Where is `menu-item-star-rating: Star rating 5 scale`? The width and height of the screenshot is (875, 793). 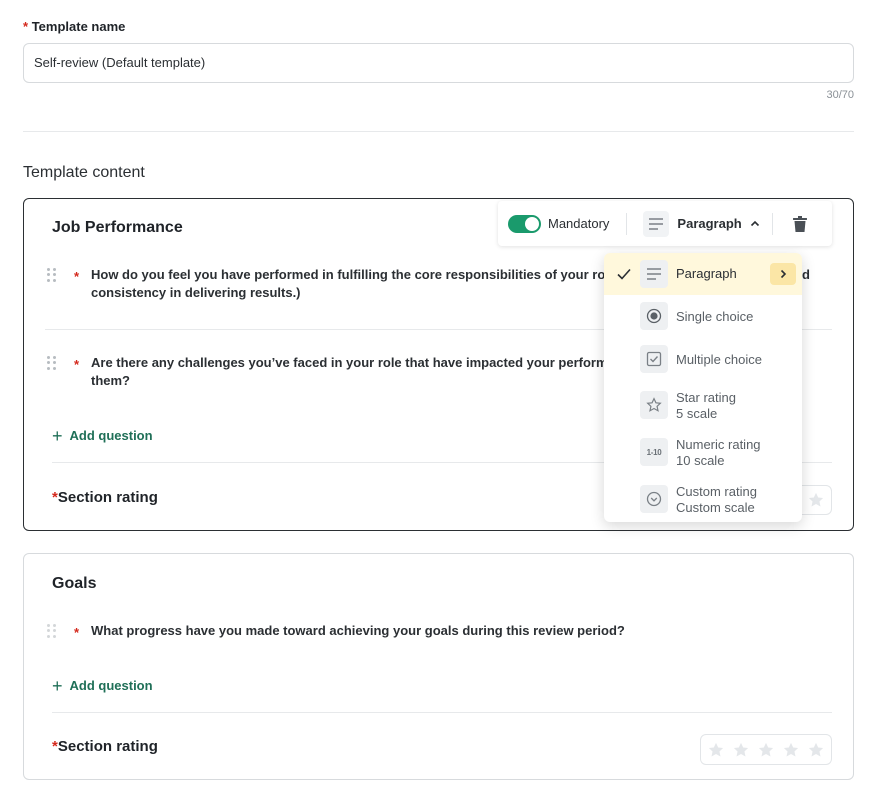 menu-item-star-rating: Star rating 5 scale is located at coordinates (703, 406).